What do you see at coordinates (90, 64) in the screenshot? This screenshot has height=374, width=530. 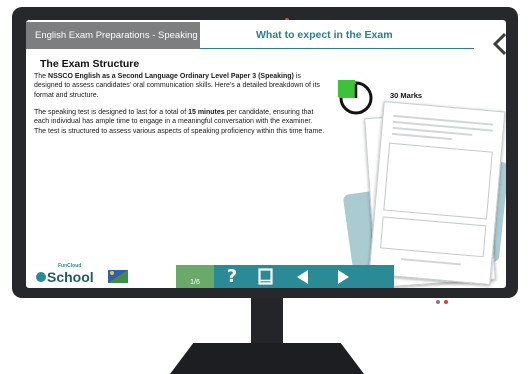 I see `section-title: The Exam Structure` at bounding box center [90, 64].